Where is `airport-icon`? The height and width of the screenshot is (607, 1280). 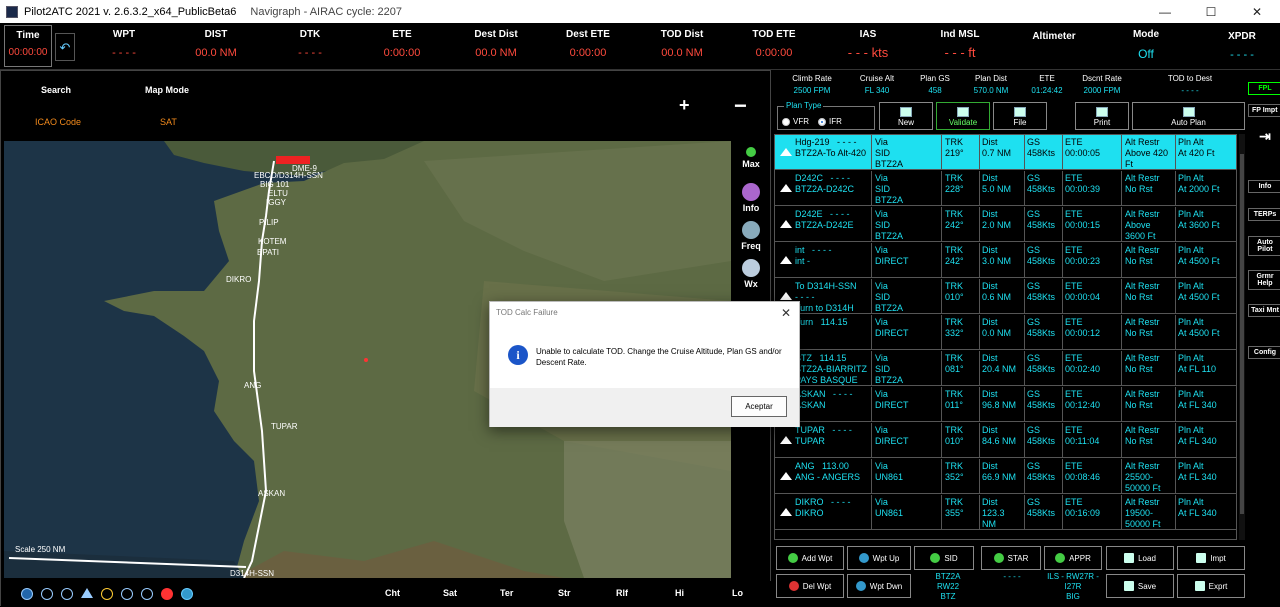 airport-icon is located at coordinates (107, 594).